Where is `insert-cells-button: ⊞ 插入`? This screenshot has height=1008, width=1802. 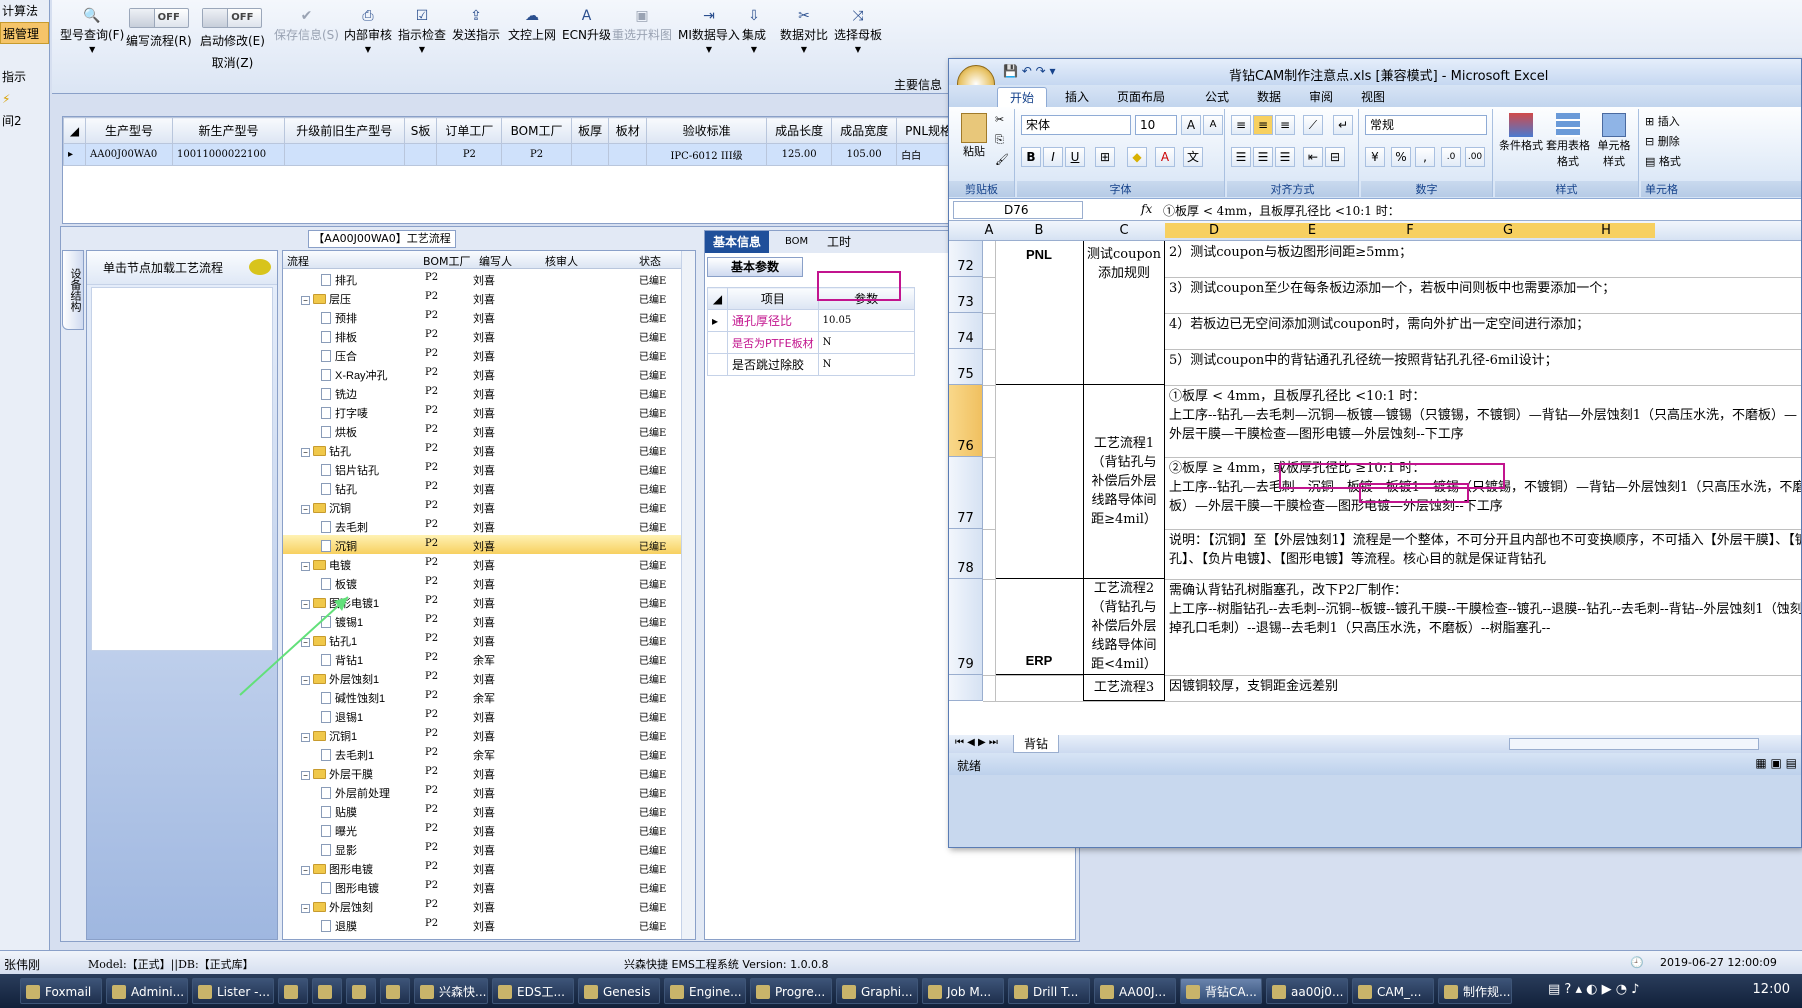 insert-cells-button: ⊞ 插入 is located at coordinates (1662, 121).